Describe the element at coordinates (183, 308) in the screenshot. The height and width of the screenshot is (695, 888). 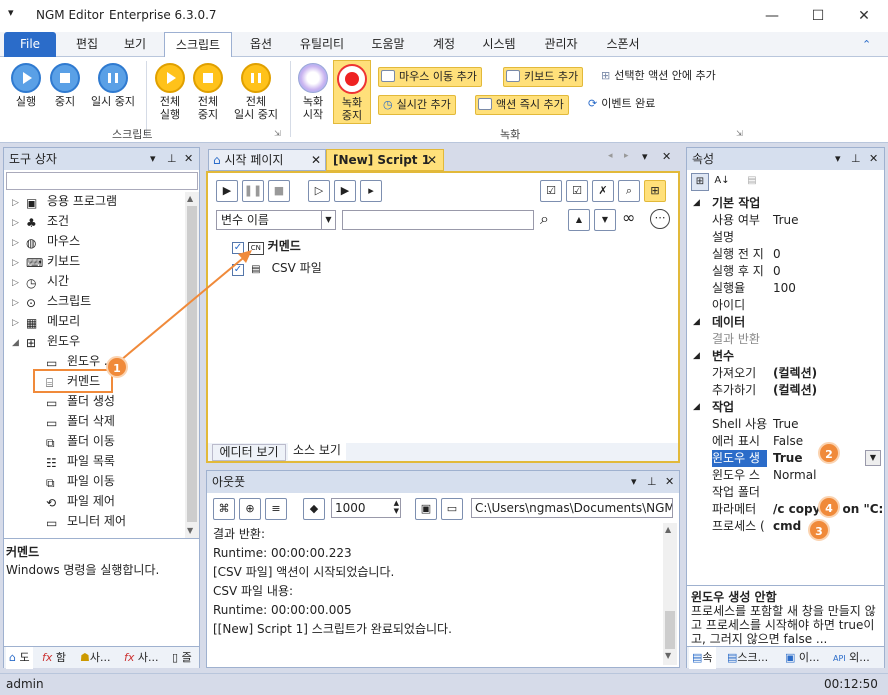
I see `drag-arrow` at that location.